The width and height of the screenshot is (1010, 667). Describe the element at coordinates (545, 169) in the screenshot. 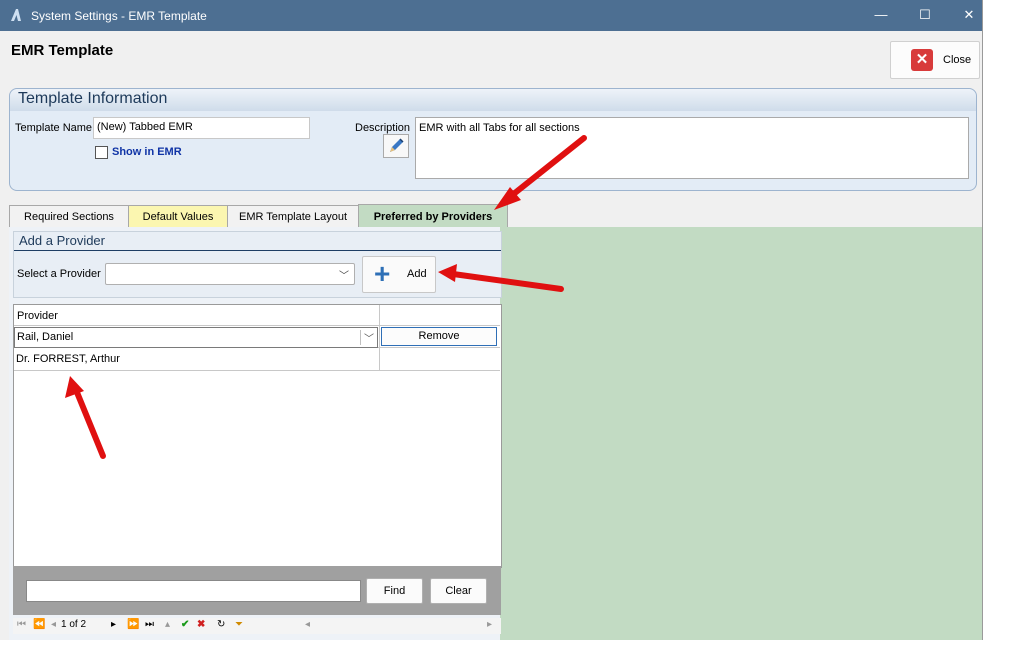

I see `annotation-arrow-tab` at that location.